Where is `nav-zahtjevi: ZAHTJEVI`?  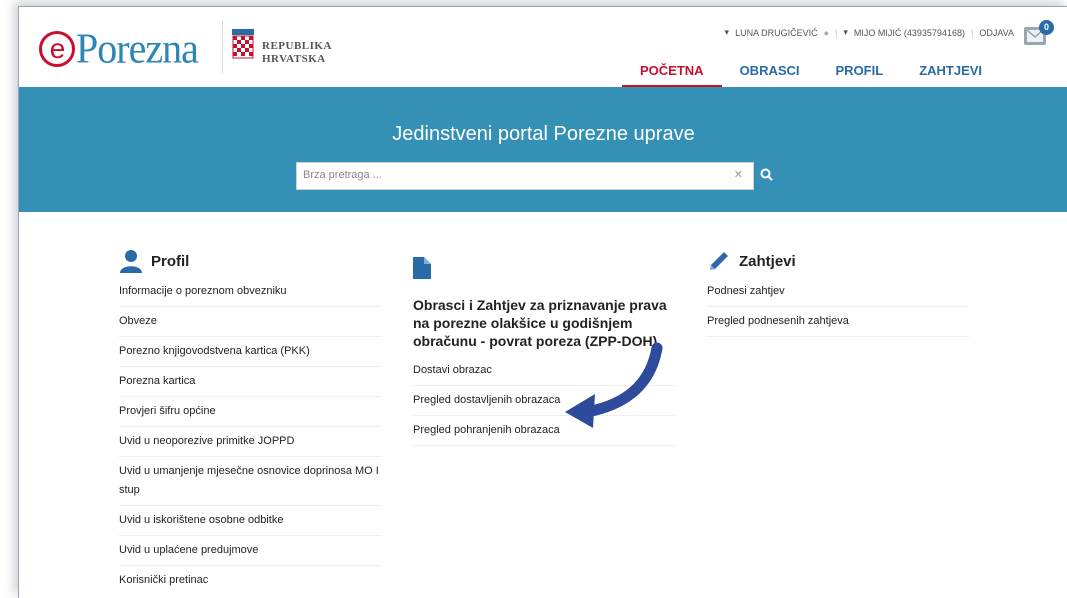
nav-zahtjevi: ZAHTJEVI is located at coordinates (950, 74).